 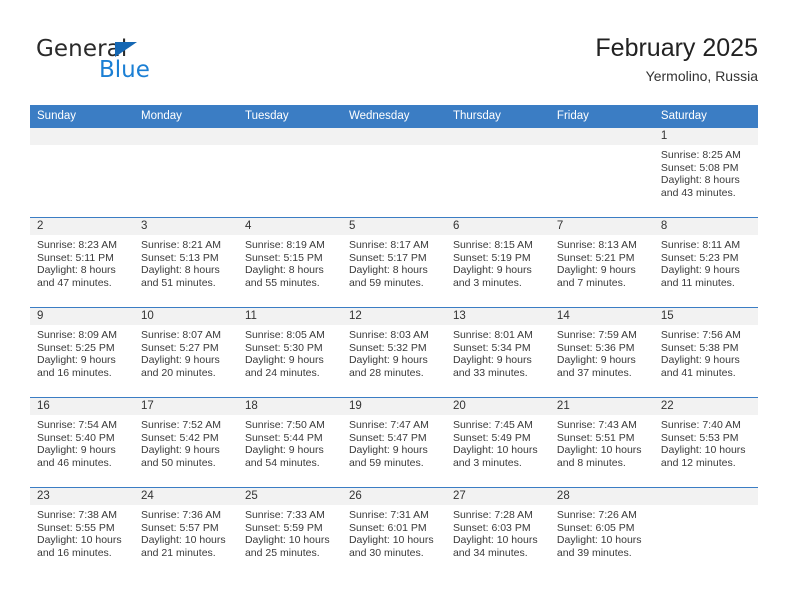 What do you see at coordinates (146, 64) in the screenshot?
I see `generalblue-logo: General Blue` at bounding box center [146, 64].